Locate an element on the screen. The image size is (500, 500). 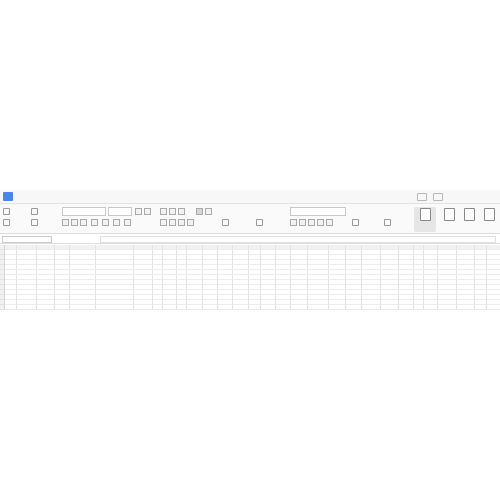
indent-button is located at coordinates (208, 211).